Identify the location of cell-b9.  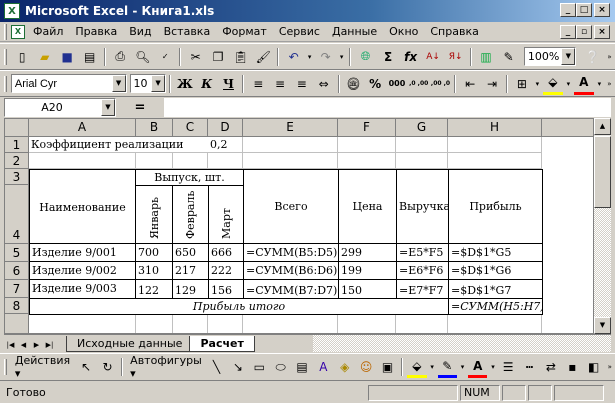
(154, 324).